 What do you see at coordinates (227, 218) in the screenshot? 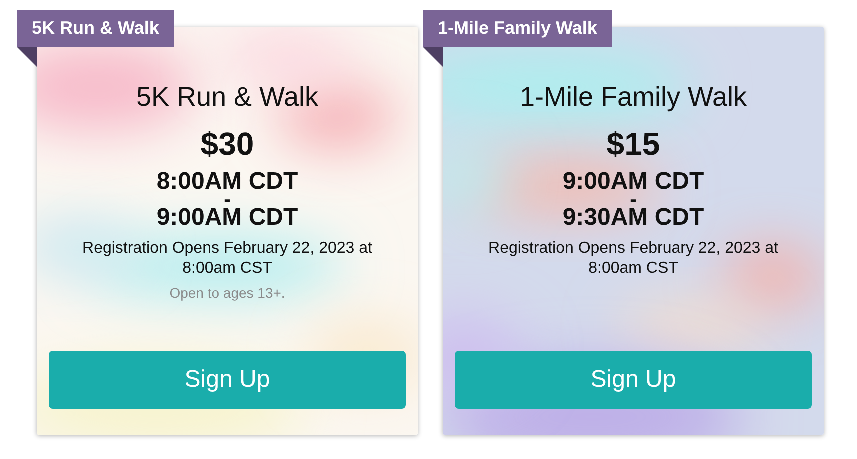
I see `end-time: 9:00AM CDT` at bounding box center [227, 218].